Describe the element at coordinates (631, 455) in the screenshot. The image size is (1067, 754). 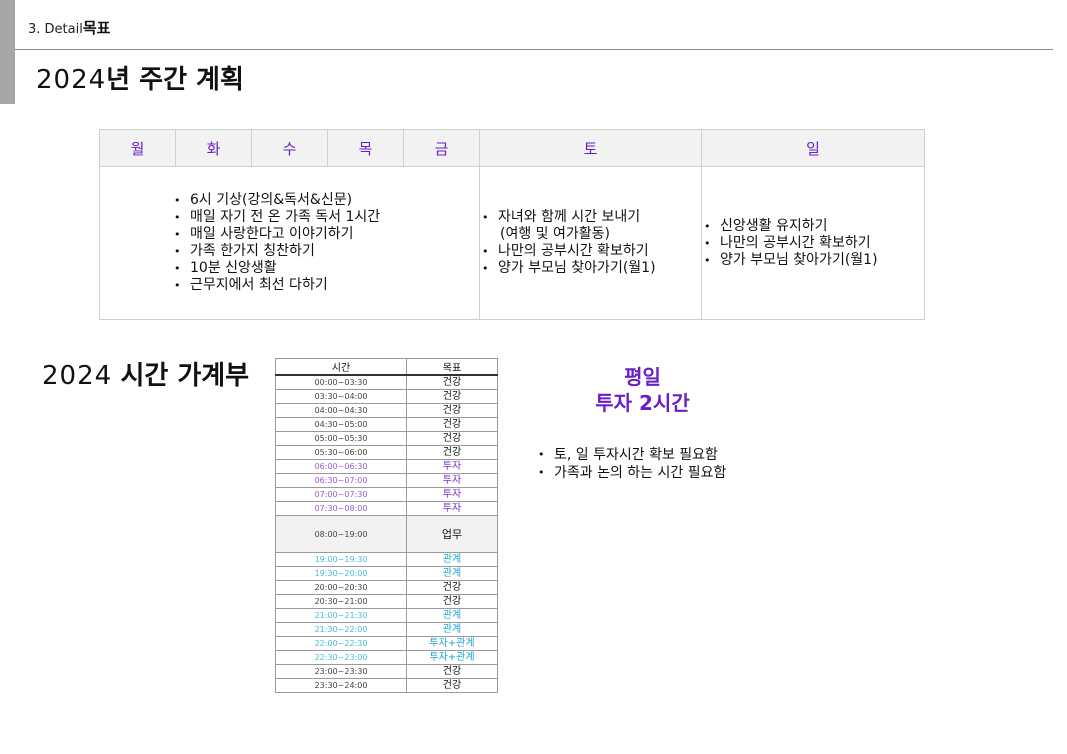
I see `list-item: 토, 일 투자시간 확보 필요함` at that location.